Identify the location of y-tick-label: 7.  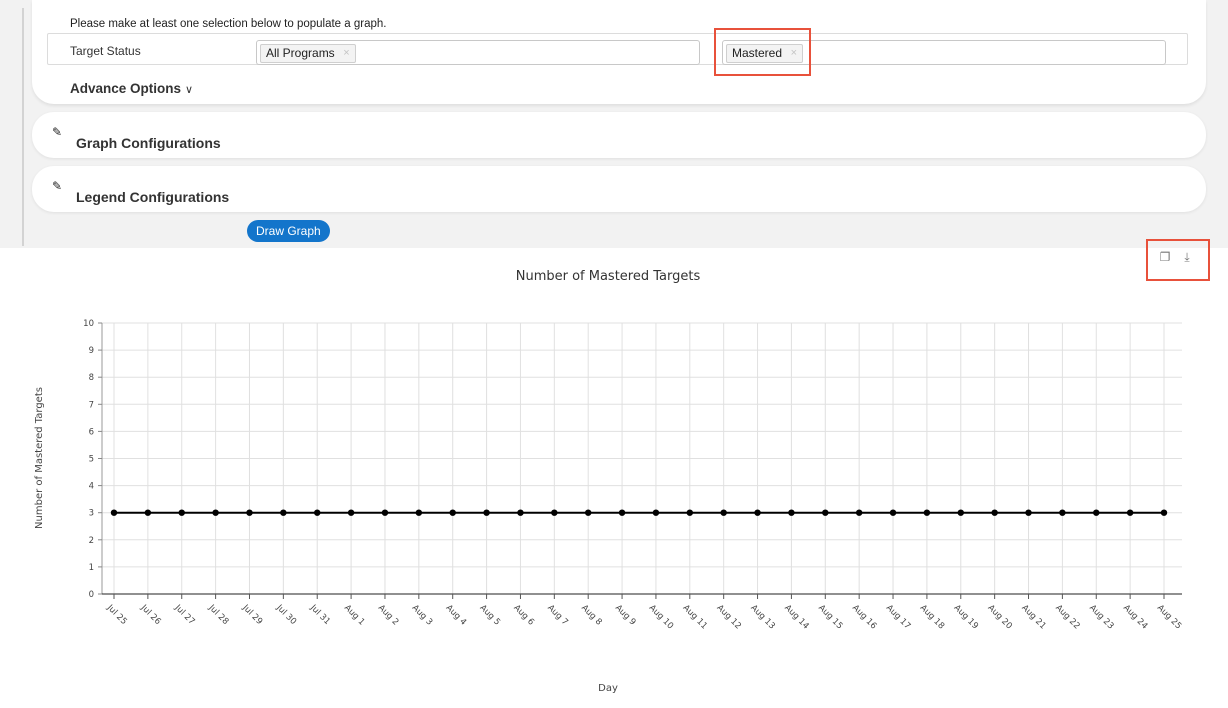
(91, 405).